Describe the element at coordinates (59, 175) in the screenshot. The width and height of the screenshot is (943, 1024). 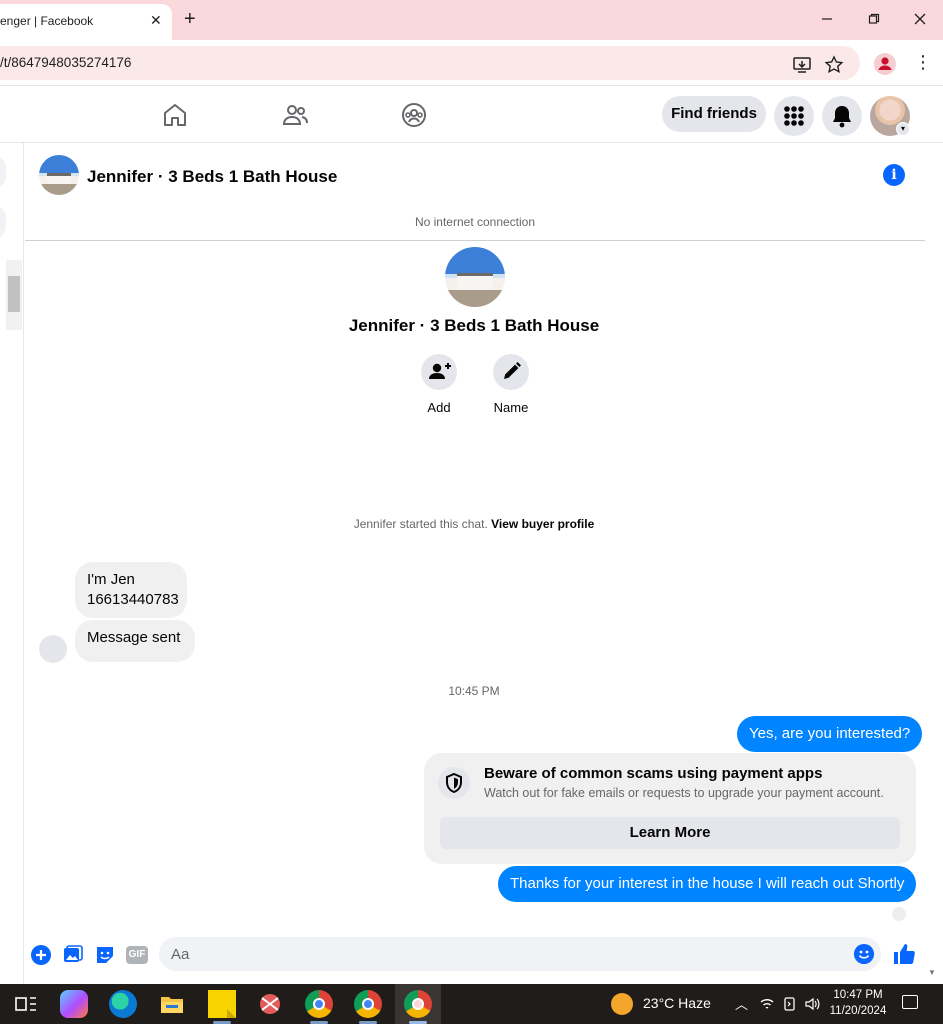
I see `conversation-avatar` at that location.